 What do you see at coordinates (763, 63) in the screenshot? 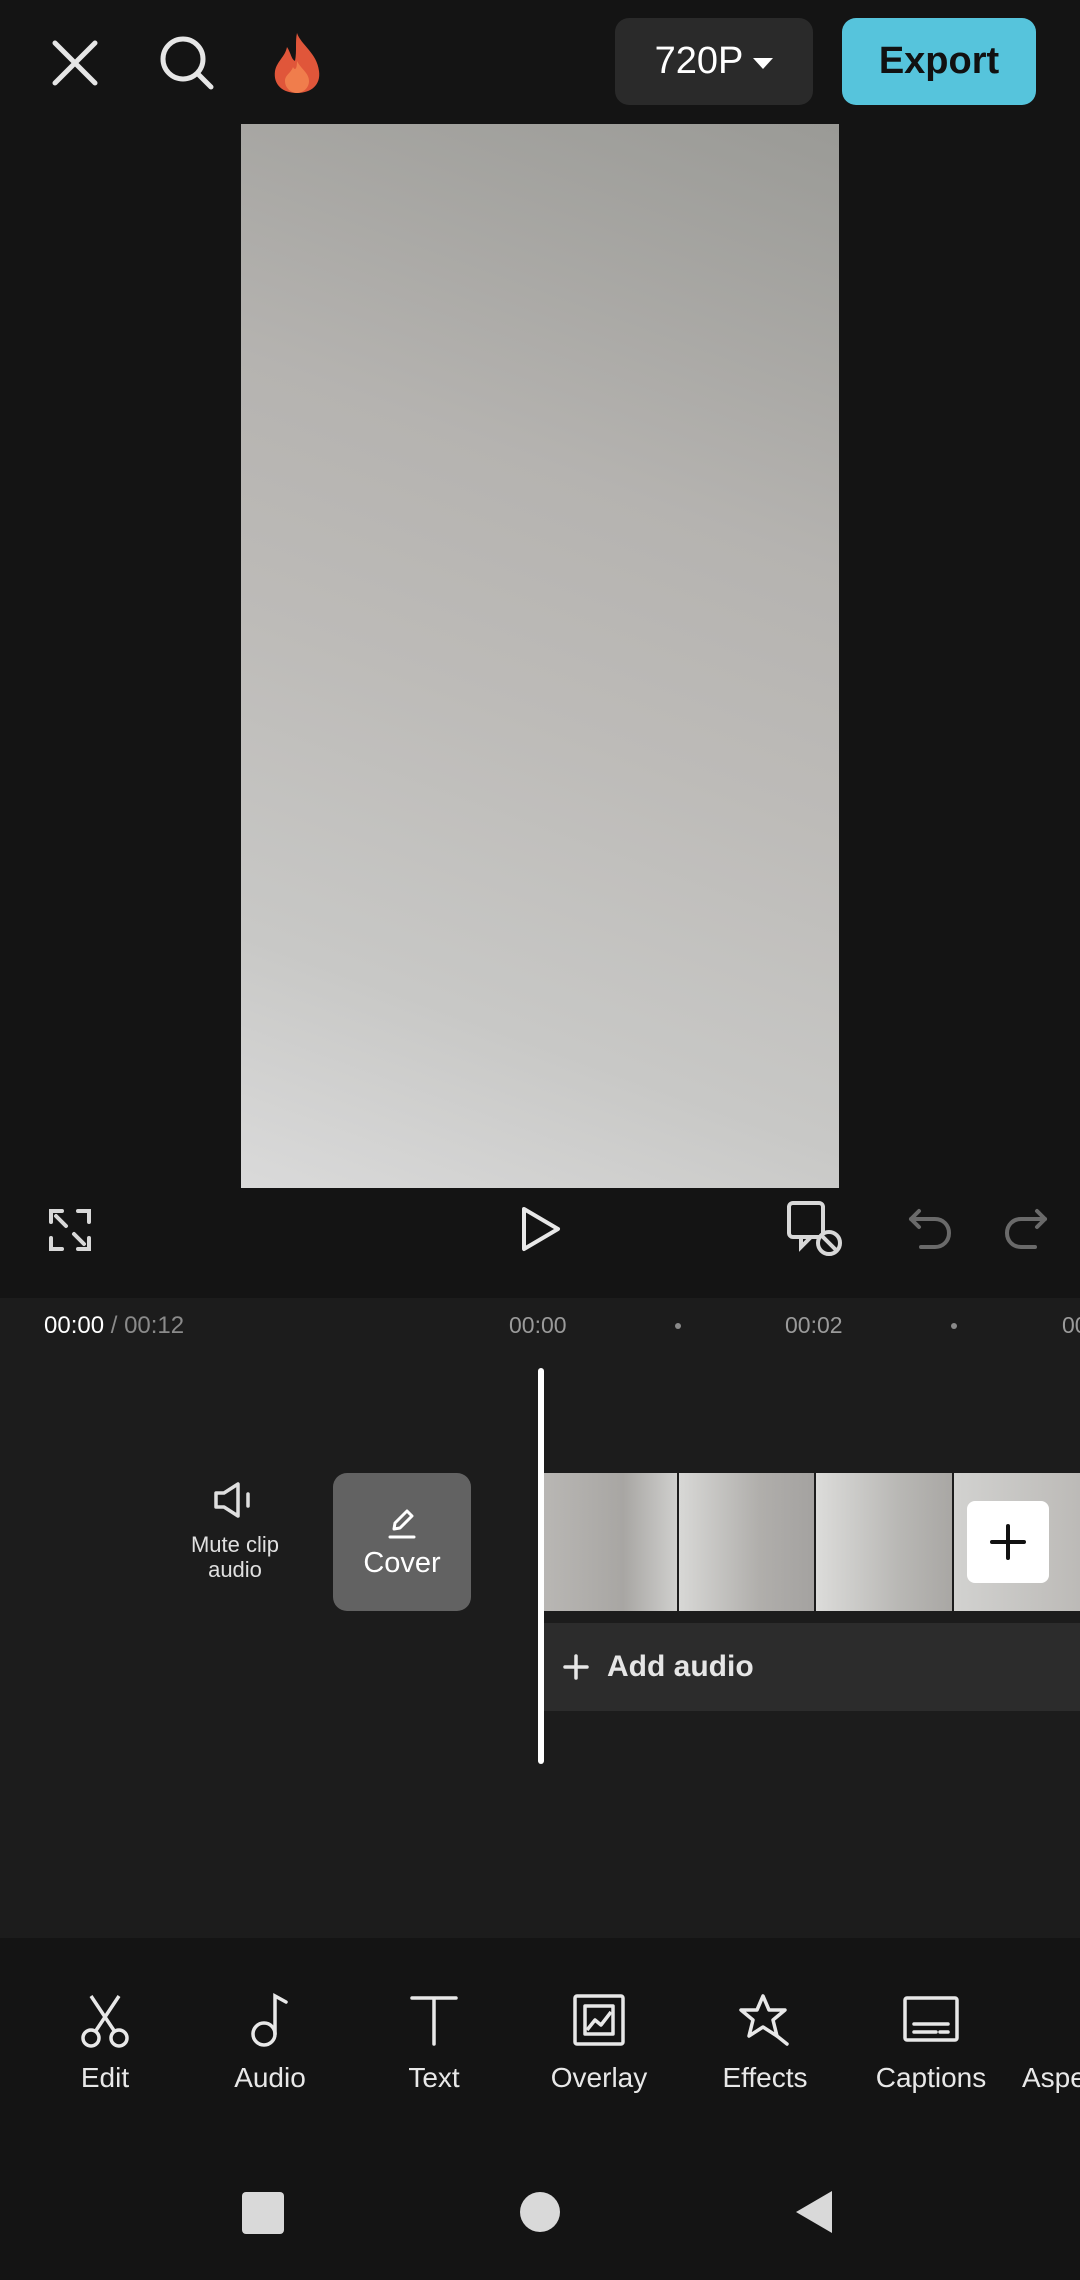
I see `caret-down-icon` at bounding box center [763, 63].